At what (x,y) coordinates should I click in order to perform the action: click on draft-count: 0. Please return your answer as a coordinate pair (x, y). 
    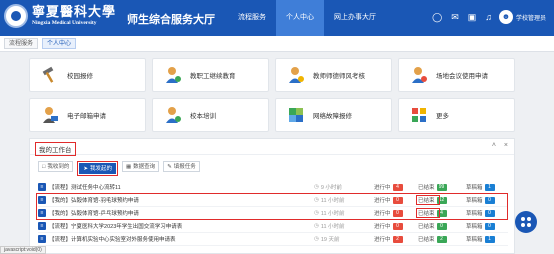
    Looking at the image, I should click on (489, 226).